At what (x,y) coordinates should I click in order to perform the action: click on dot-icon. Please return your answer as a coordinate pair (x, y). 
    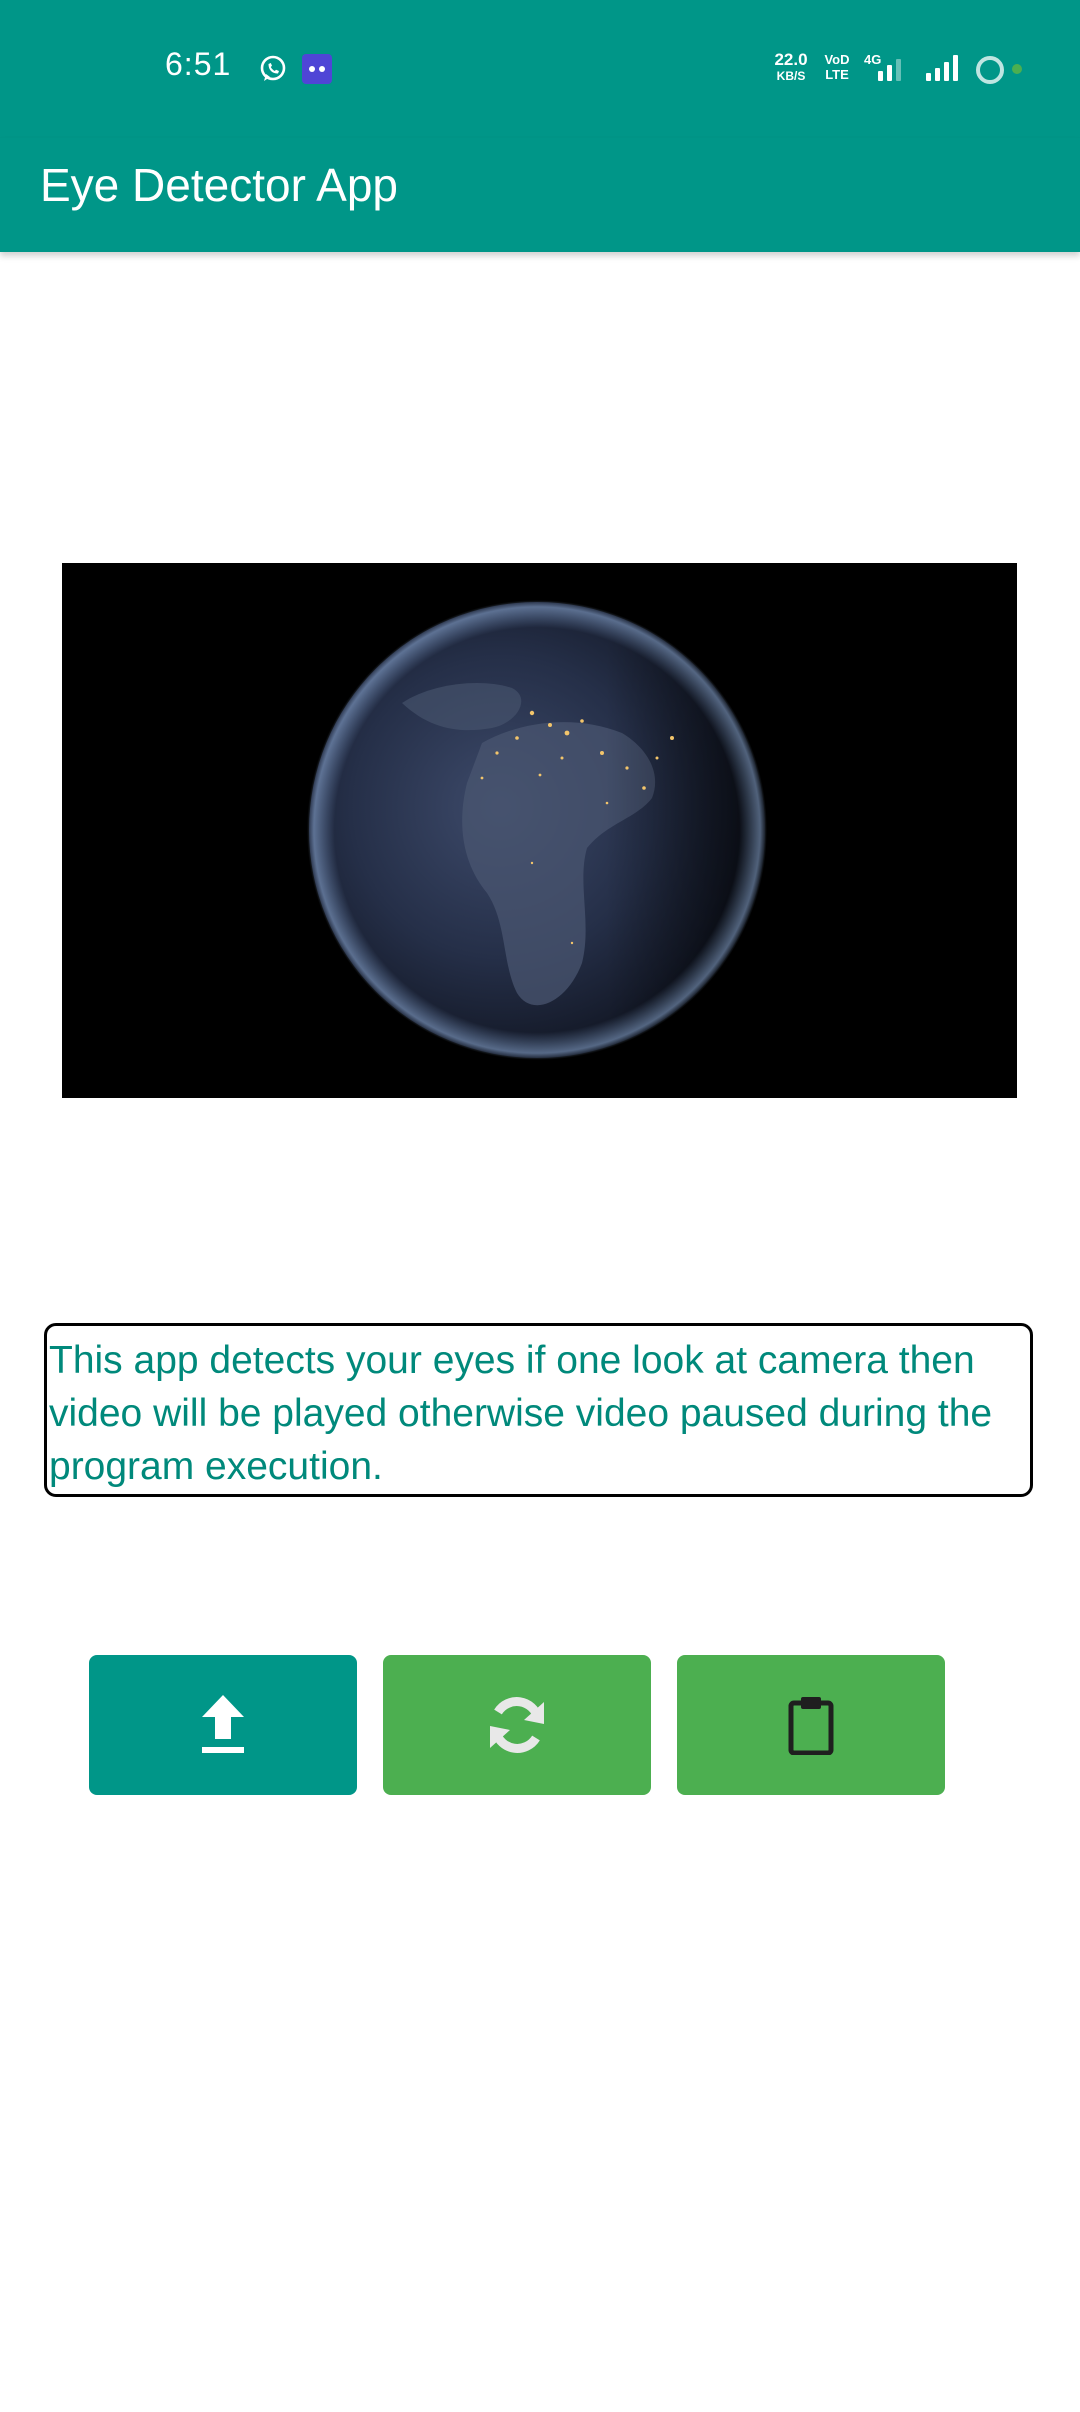
    Looking at the image, I should click on (1017, 69).